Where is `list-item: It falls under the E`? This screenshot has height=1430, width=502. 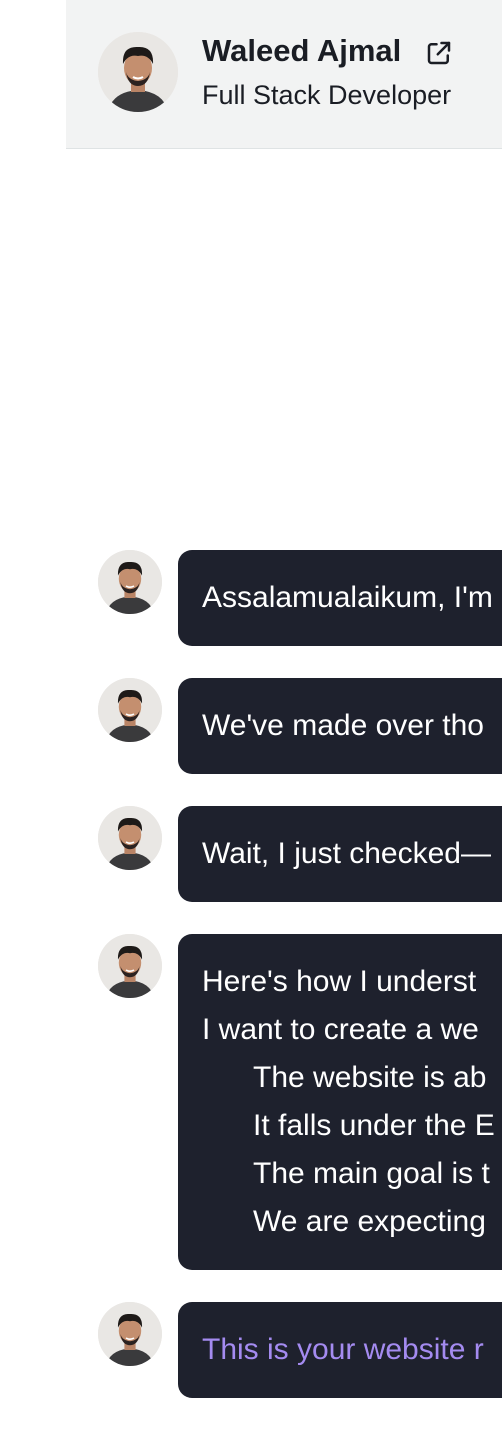
list-item: It falls under the E is located at coordinates (374, 1125).